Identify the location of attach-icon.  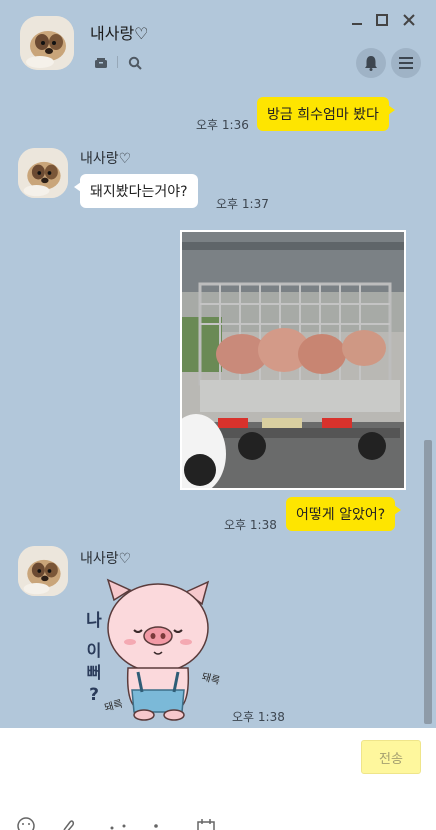
(68, 823).